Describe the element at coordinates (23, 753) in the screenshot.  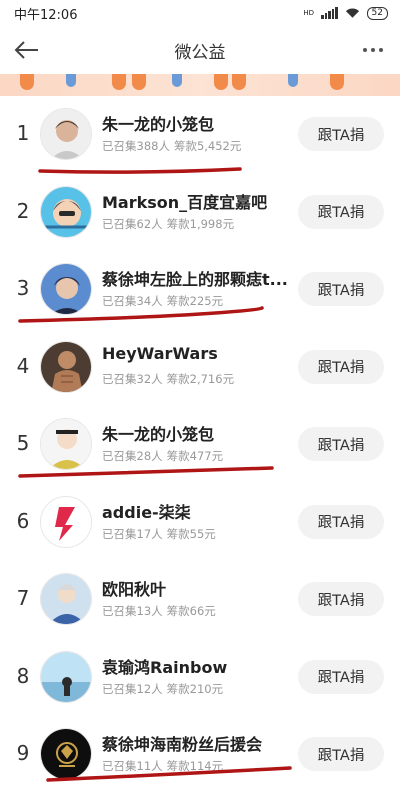
I see `rank-number: 9` at that location.